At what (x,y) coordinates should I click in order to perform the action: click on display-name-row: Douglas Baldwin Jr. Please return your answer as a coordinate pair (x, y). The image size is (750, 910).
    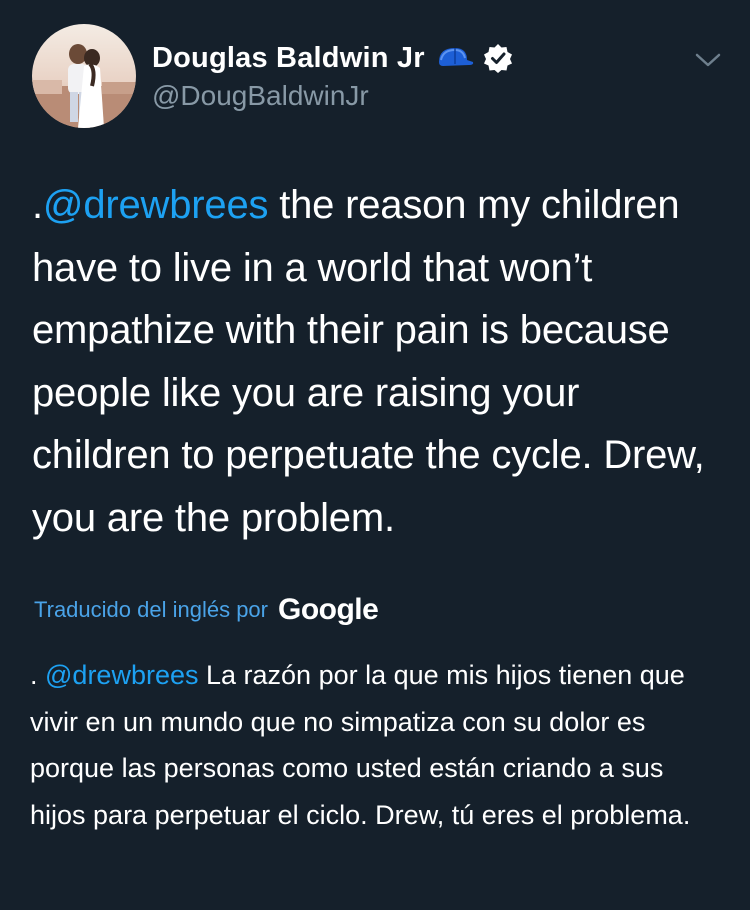
    Looking at the image, I should click on (332, 58).